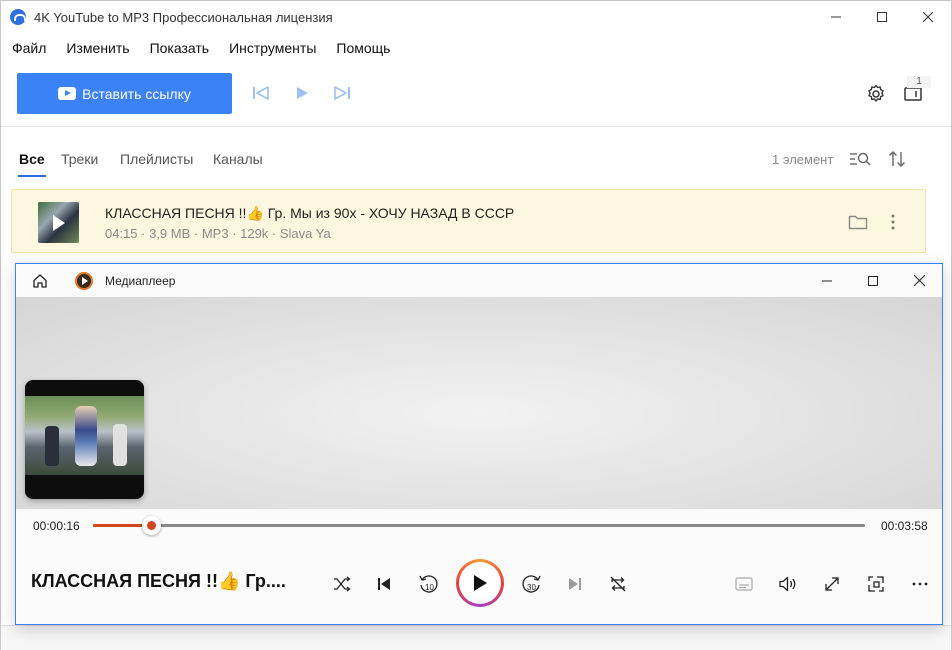 Image resolution: width=952 pixels, height=650 pixels. I want to click on window-controls, so click(882, 17).